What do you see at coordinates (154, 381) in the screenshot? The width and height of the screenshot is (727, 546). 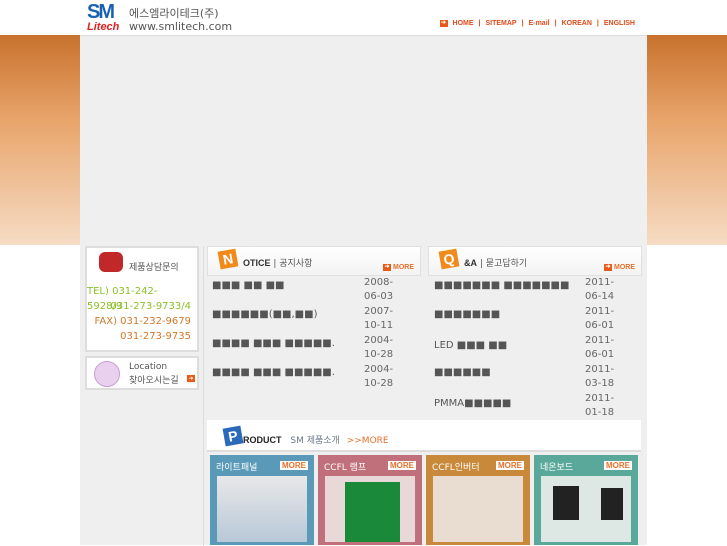 I see `location-subtitle: 찾아오시는길` at bounding box center [154, 381].